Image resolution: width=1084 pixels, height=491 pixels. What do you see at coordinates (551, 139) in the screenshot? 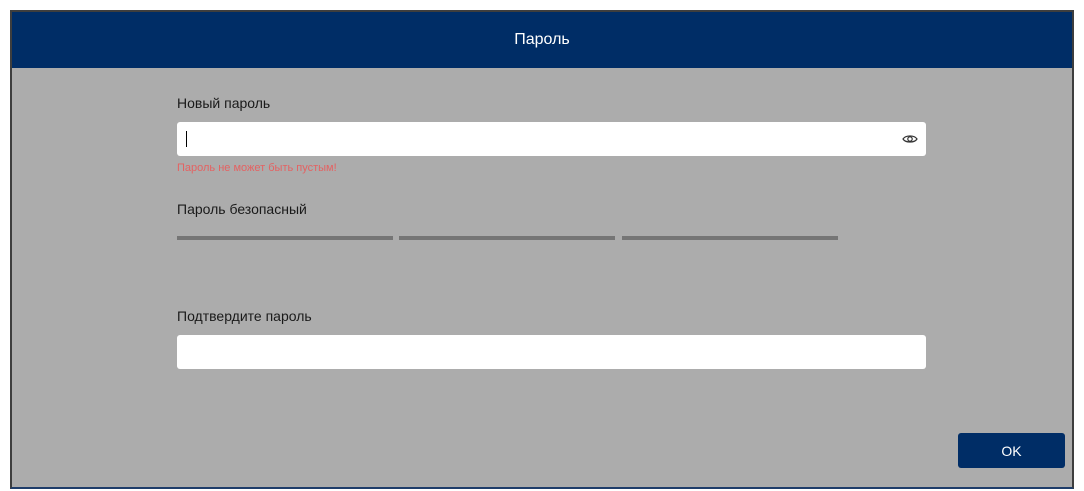
I see `new-password-input` at bounding box center [551, 139].